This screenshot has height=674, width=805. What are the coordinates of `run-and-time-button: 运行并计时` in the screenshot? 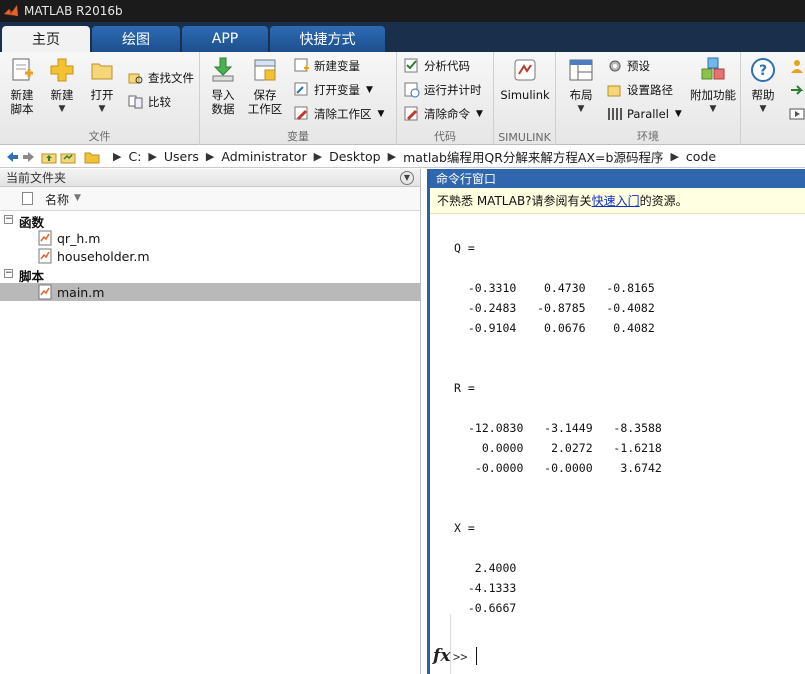 It's located at (443, 90).